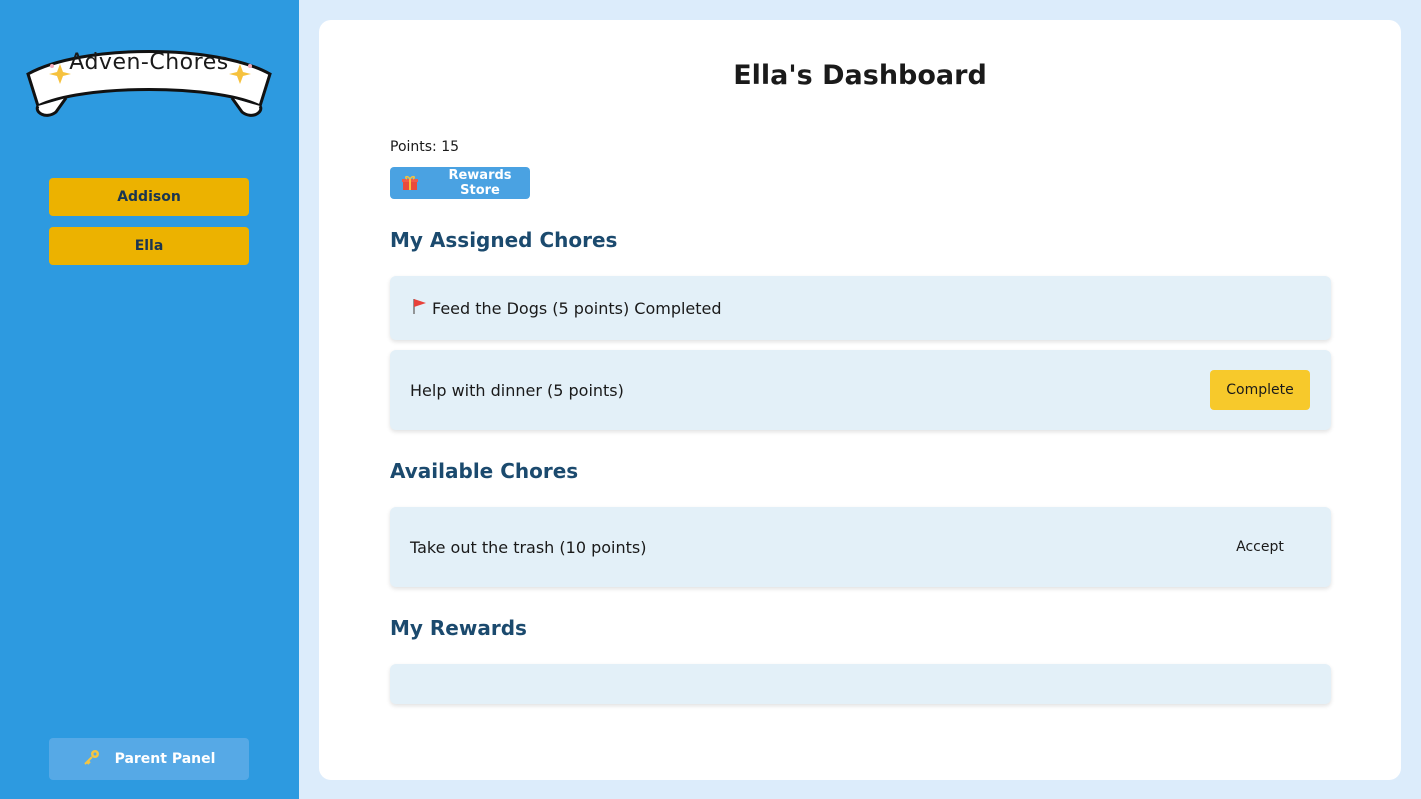  Describe the element at coordinates (860, 390) in the screenshot. I see `chore-card-help-dinner: Help with dinner (5 points) Complete` at that location.